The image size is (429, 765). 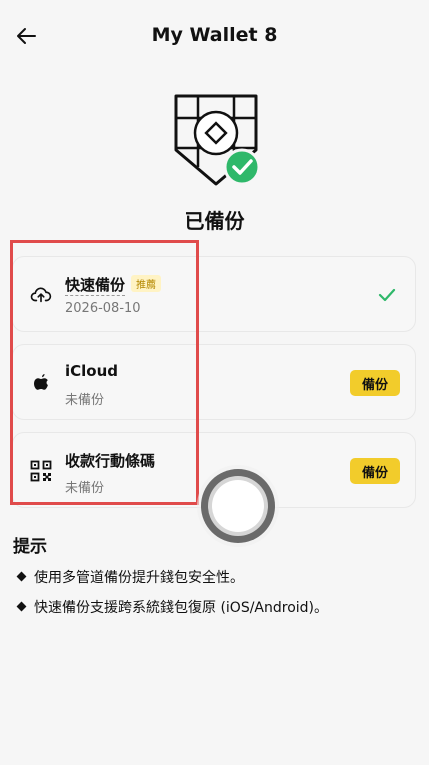 What do you see at coordinates (375, 471) in the screenshot?
I see `qr-backup-button: 備份` at bounding box center [375, 471].